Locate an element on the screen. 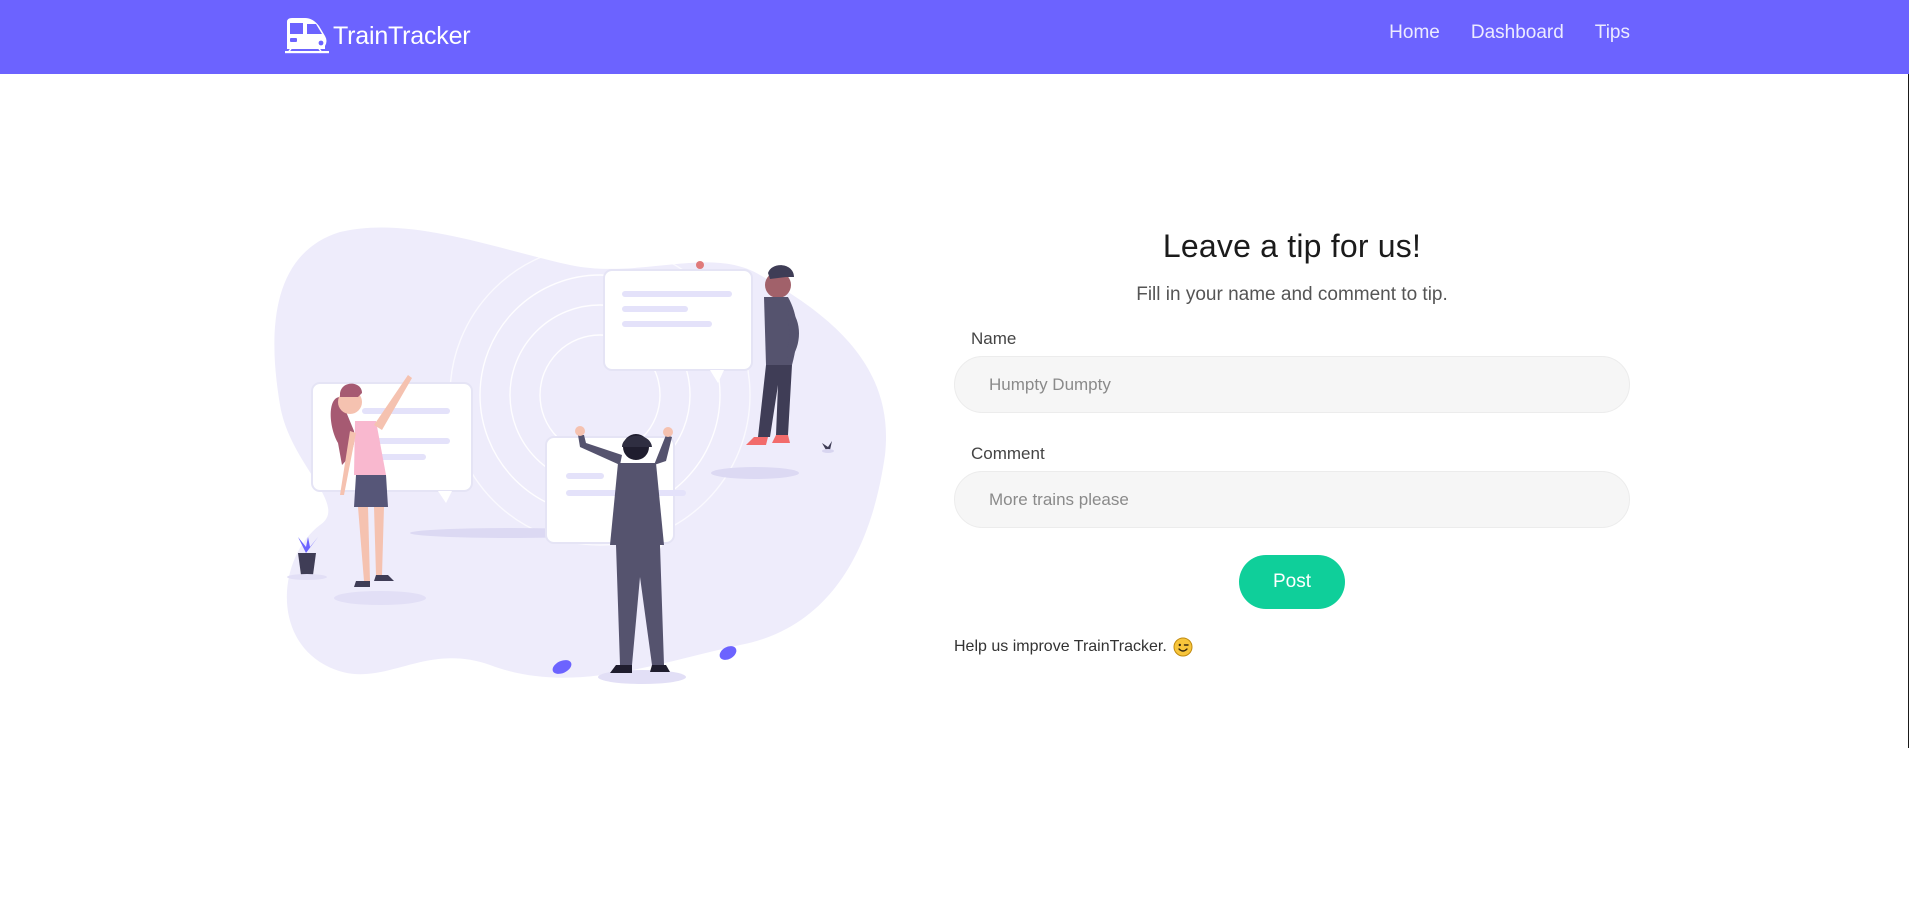 The image size is (1909, 907). post-button: Post is located at coordinates (1292, 582).